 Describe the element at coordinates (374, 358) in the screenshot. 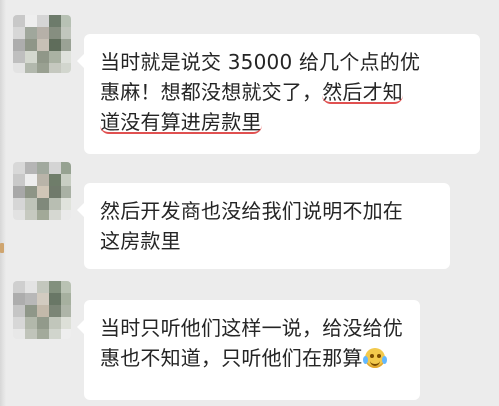

I see `laughing-crying-emoji-icon` at that location.